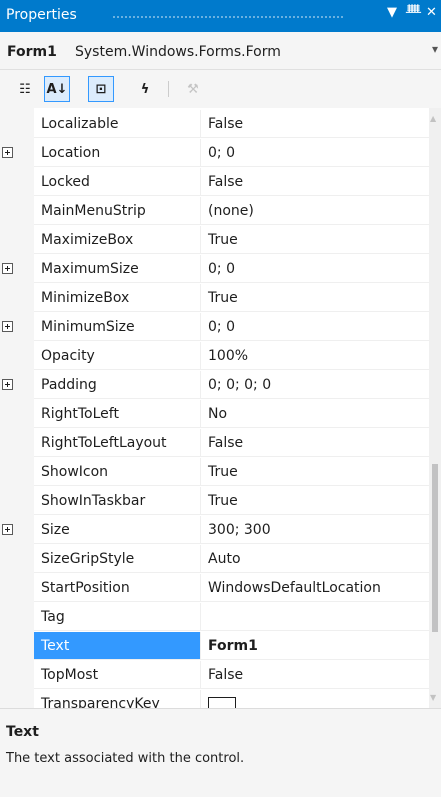 This screenshot has height=797, width=441. I want to click on property-row-showintaskbar: ShowInTaskbar True, so click(214, 501).